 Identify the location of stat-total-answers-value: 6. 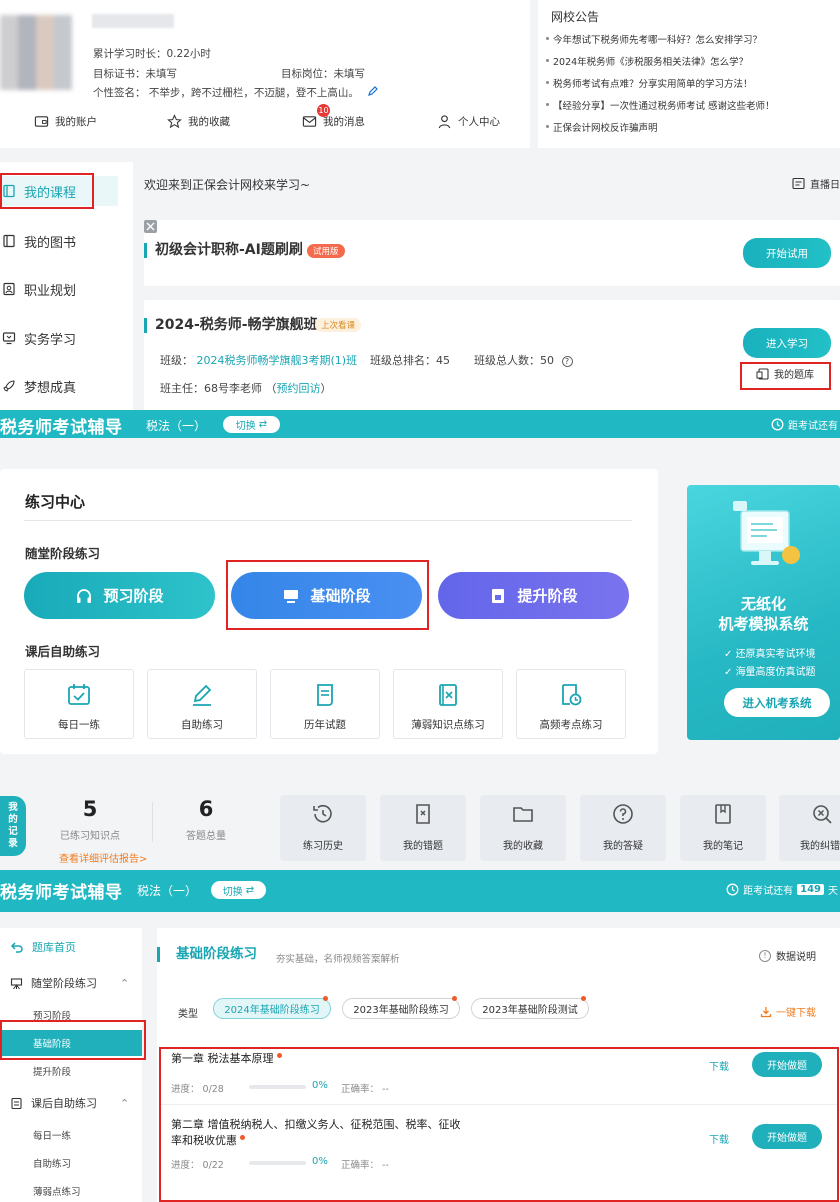
(206, 809).